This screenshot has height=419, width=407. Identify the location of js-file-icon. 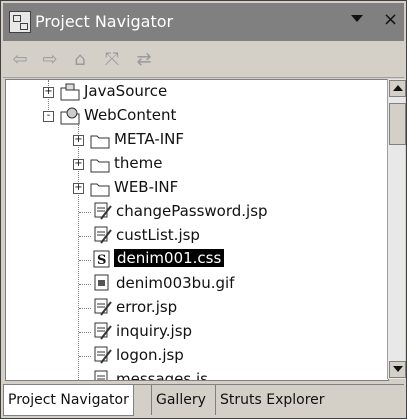
(101, 375).